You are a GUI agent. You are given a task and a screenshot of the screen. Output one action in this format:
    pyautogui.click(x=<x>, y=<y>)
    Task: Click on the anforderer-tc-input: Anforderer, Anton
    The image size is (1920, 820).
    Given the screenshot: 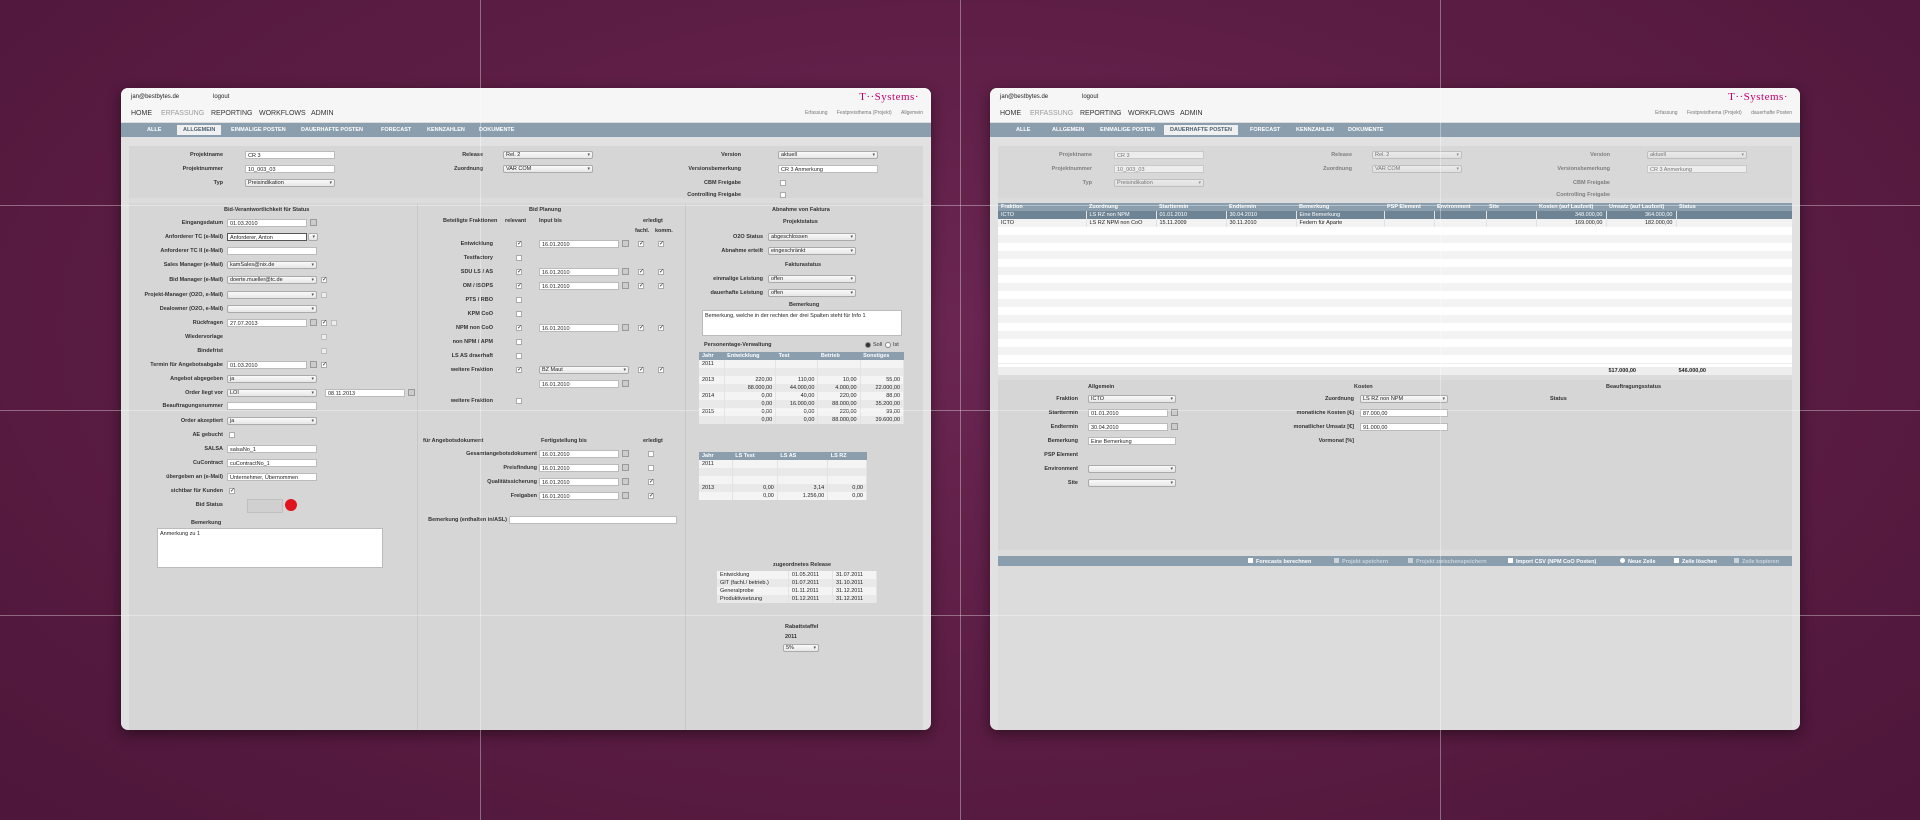 What is the action you would take?
    pyautogui.click(x=267, y=237)
    